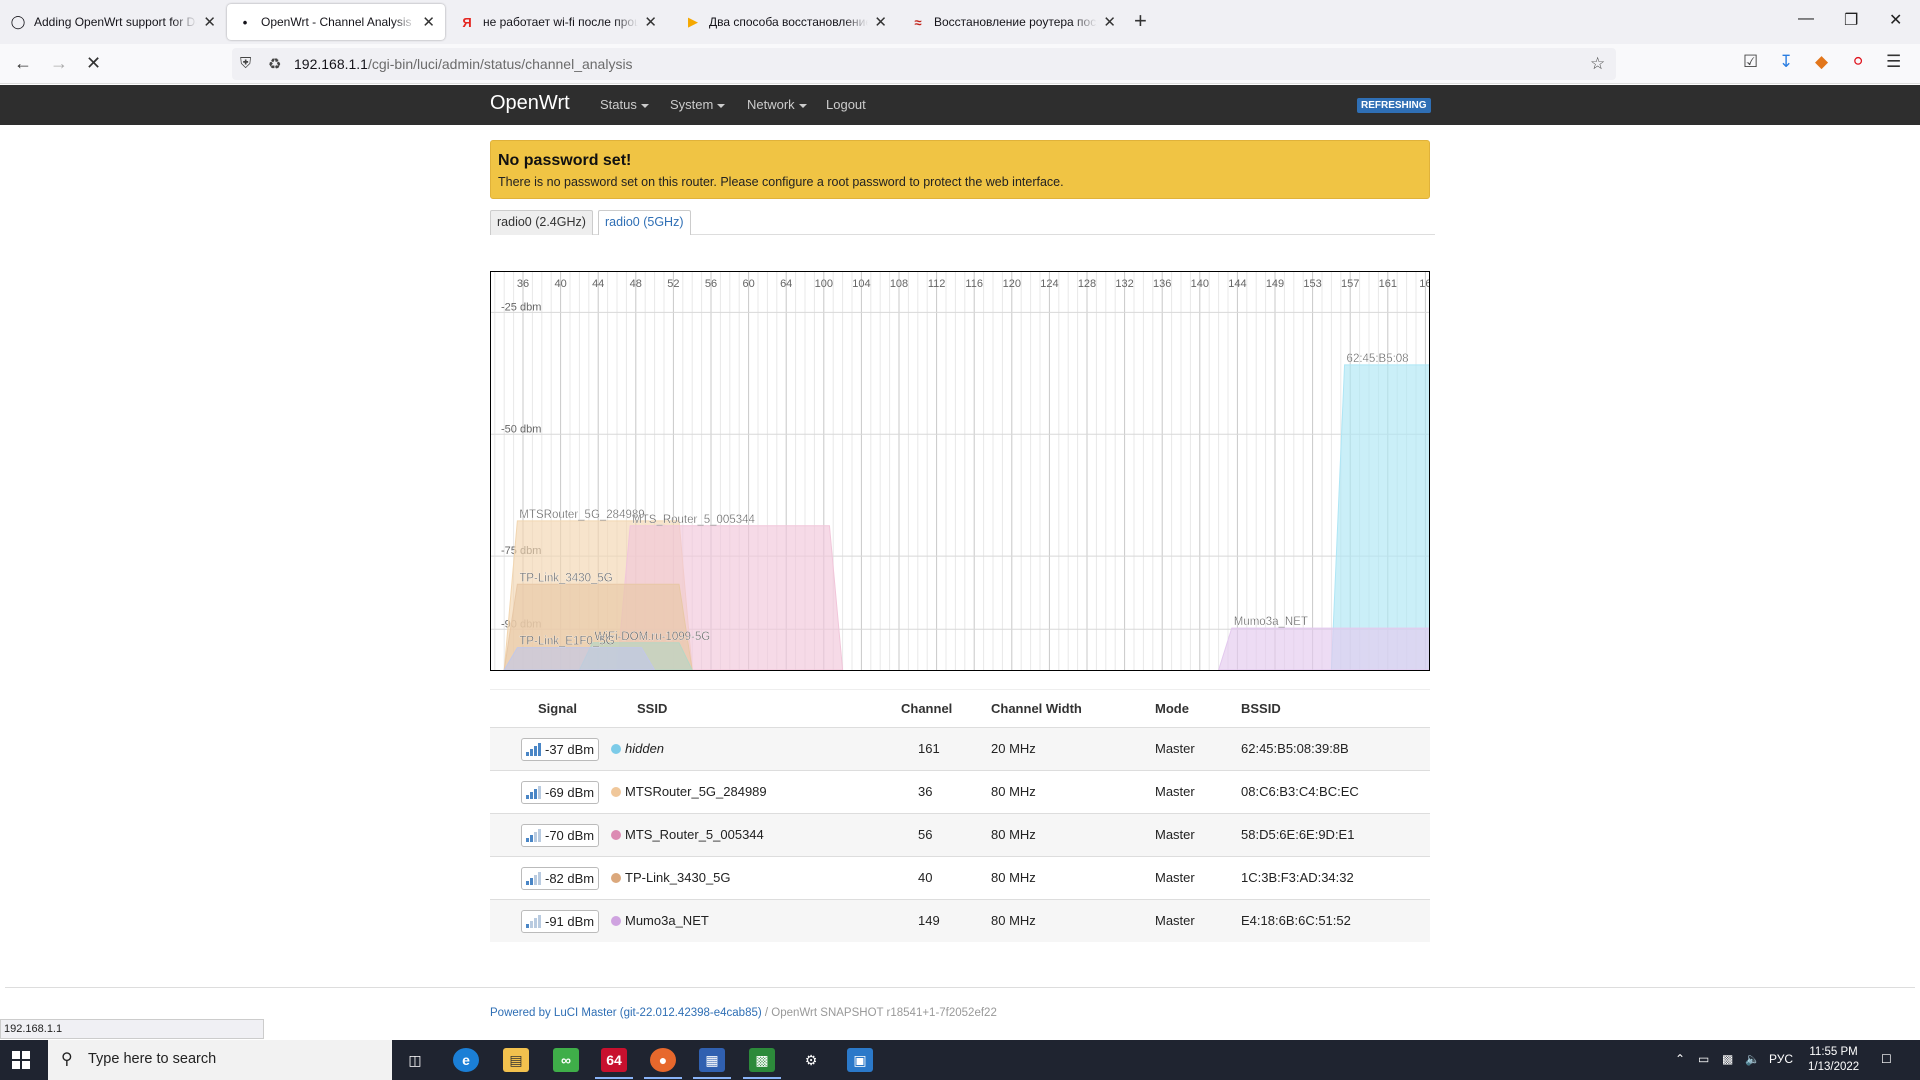  I want to click on tab-radio0-5ghz: radio0 (5GHz), so click(644, 222).